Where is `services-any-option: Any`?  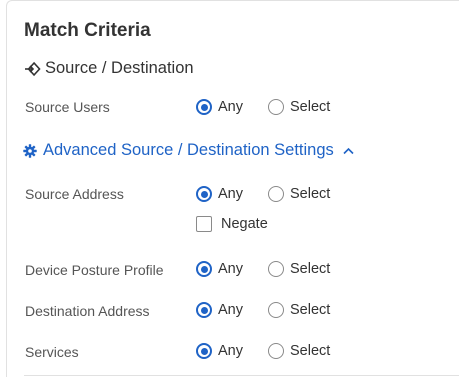 services-any-option: Any is located at coordinates (219, 351).